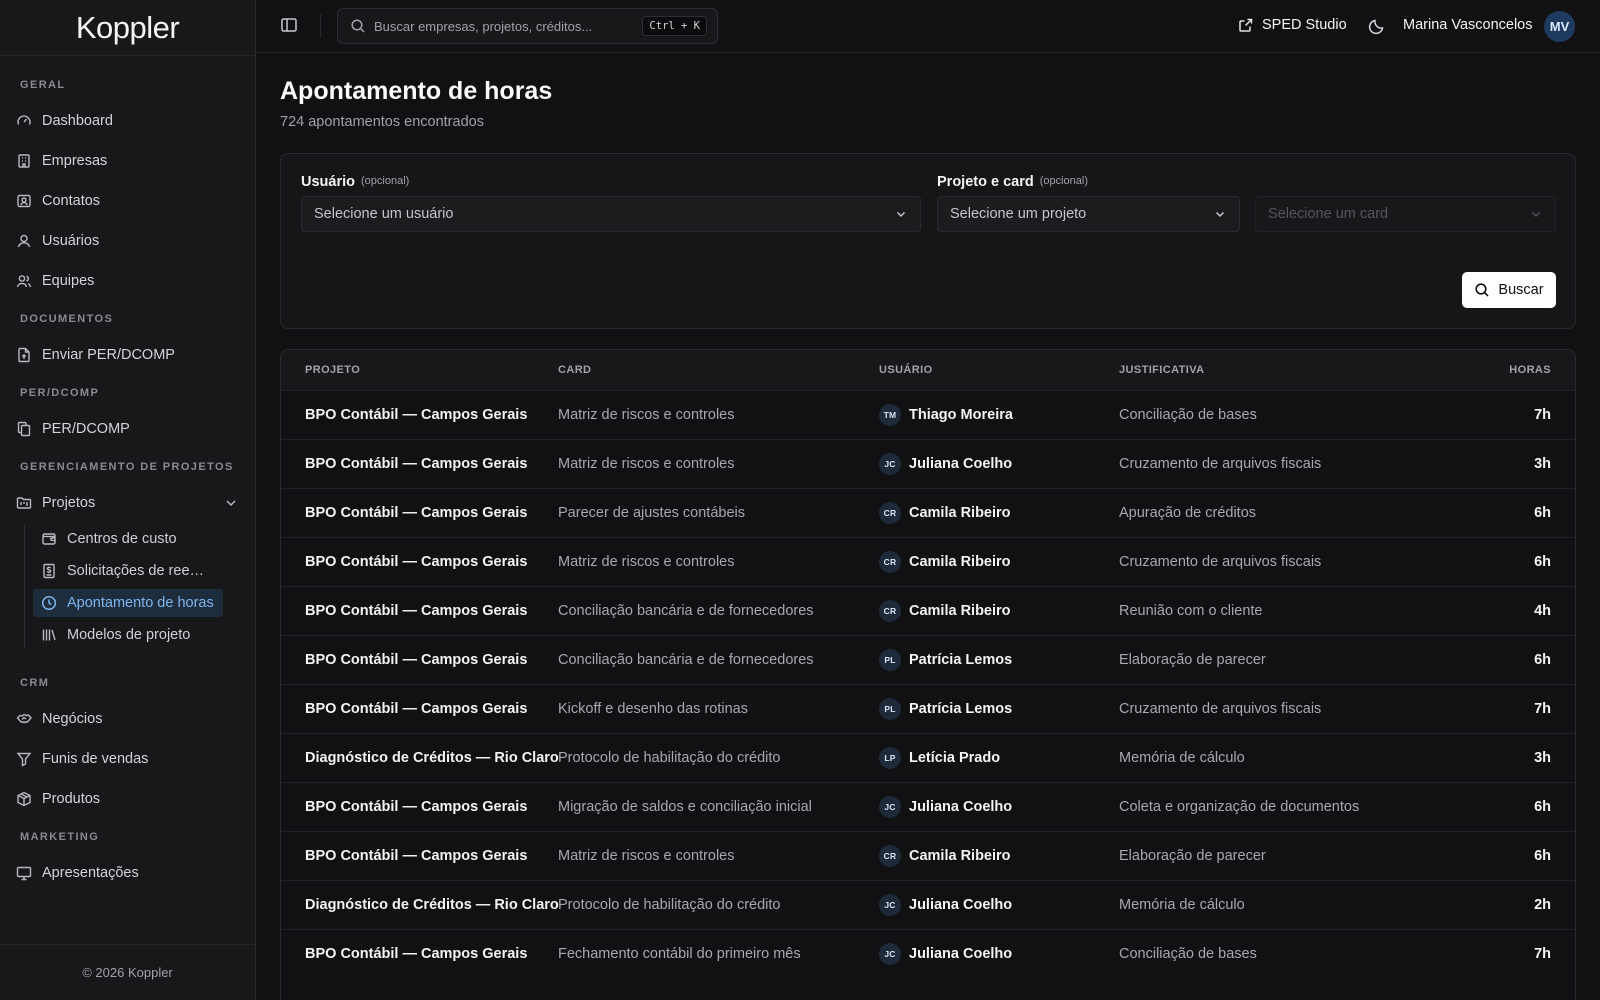  What do you see at coordinates (60, 837) in the screenshot?
I see `section-label-marketing: MARKETING` at bounding box center [60, 837].